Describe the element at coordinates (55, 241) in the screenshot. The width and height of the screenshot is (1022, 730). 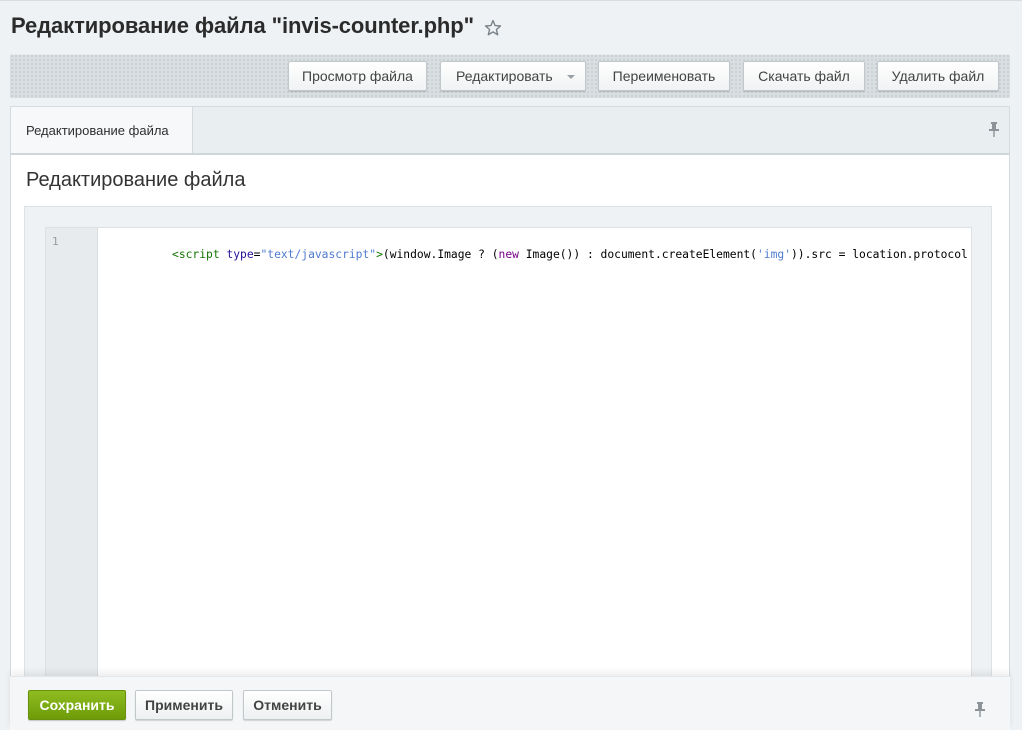
I see `line-number: 1` at that location.